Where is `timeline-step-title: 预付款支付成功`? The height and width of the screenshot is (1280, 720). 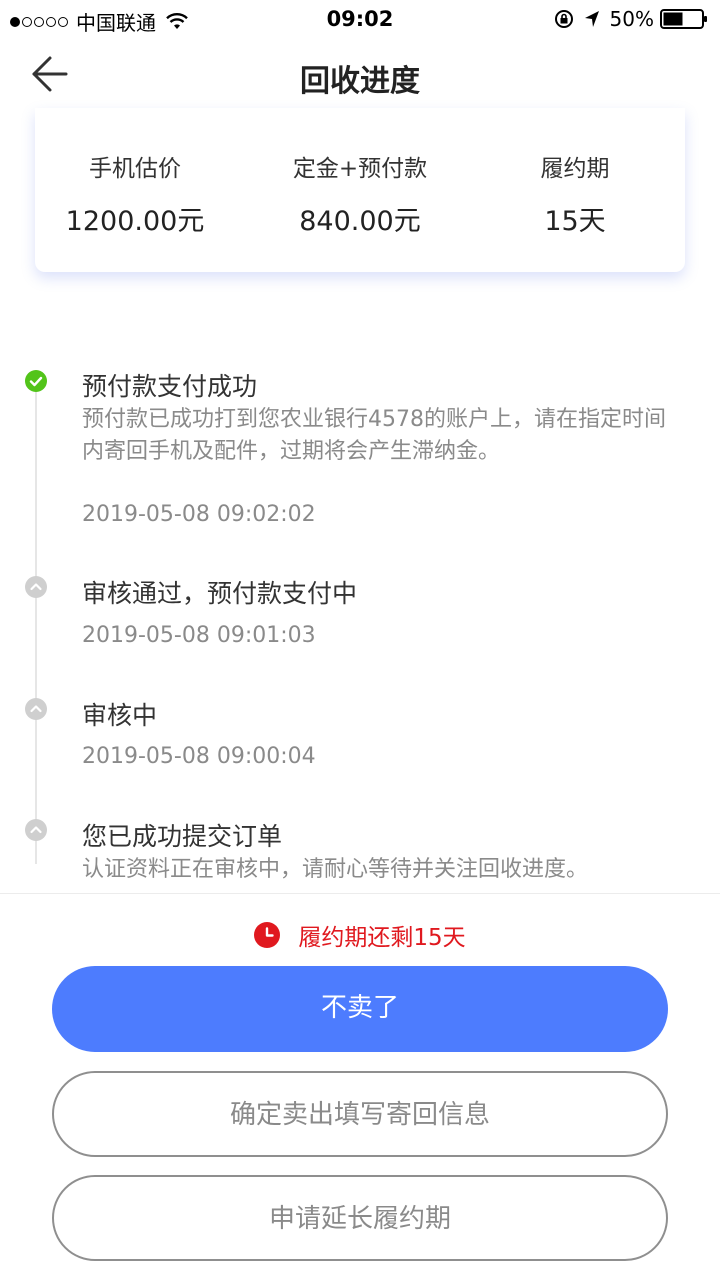
timeline-step-title: 预付款支付成功 is located at coordinates (170, 386).